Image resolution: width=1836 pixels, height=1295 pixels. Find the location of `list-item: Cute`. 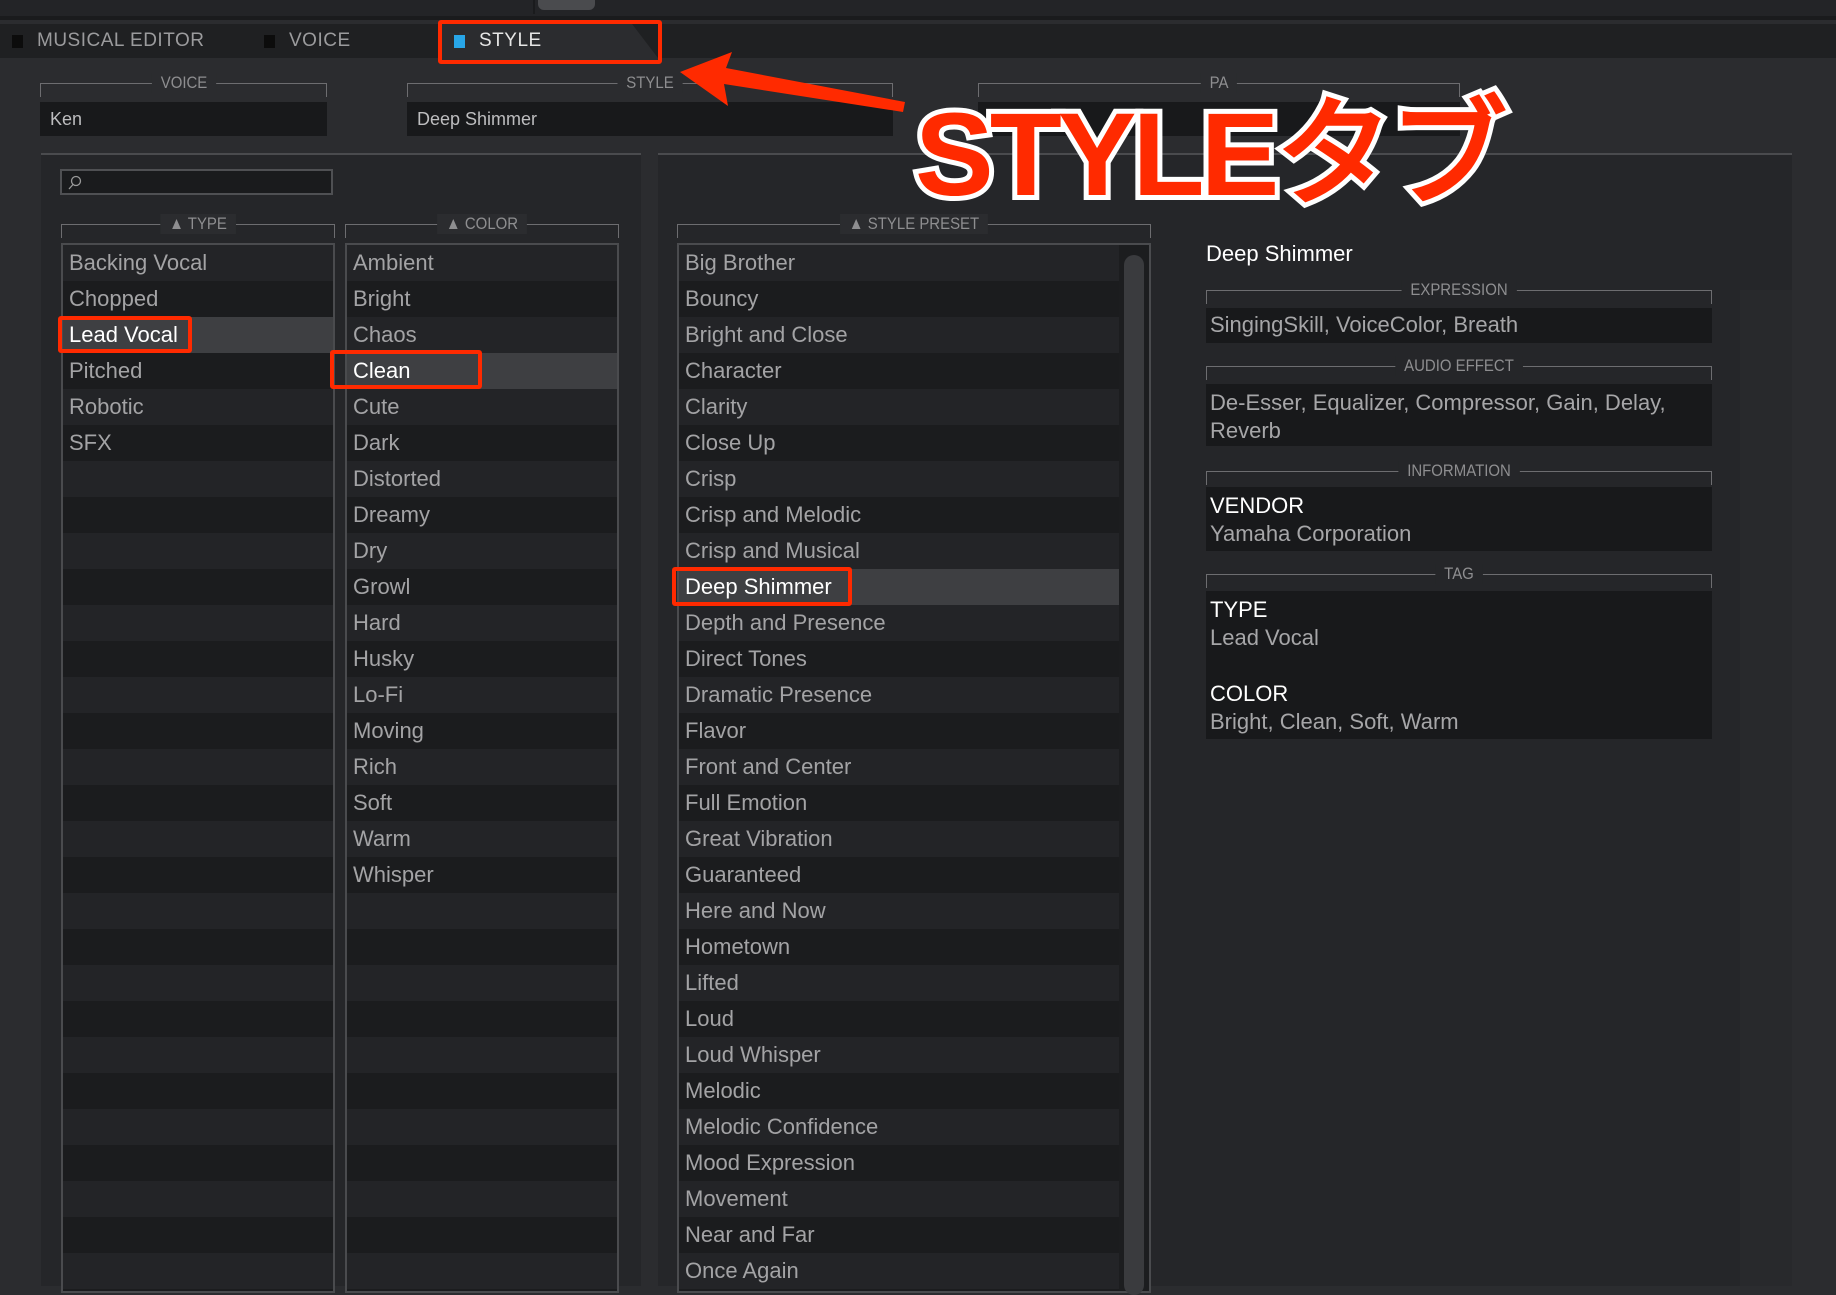

list-item: Cute is located at coordinates (482, 407).